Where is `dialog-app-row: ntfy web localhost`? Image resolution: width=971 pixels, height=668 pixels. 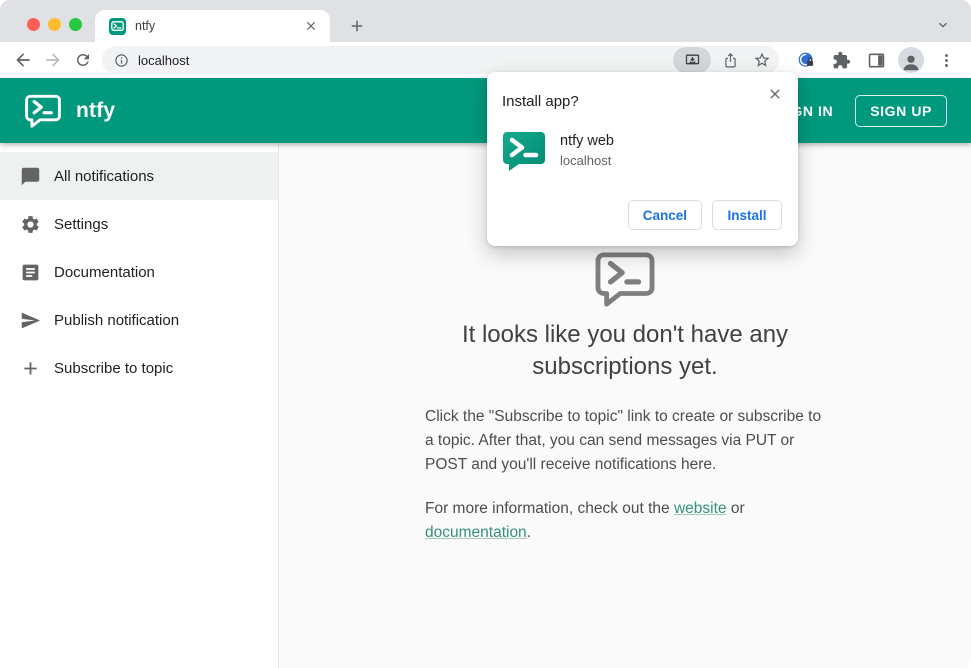
dialog-app-row: ntfy web localhost is located at coordinates (558, 151).